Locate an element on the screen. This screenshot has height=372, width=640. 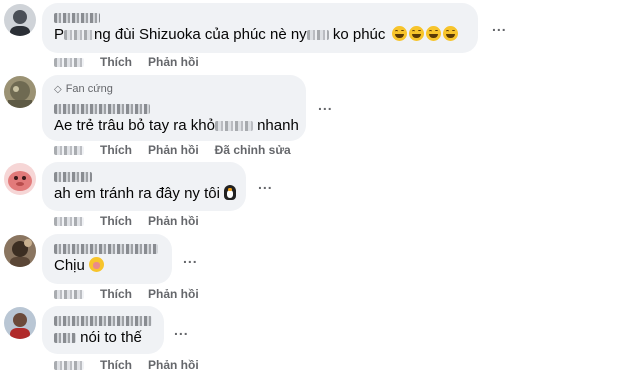
comment-bubble: nói to thế is located at coordinates (103, 330).